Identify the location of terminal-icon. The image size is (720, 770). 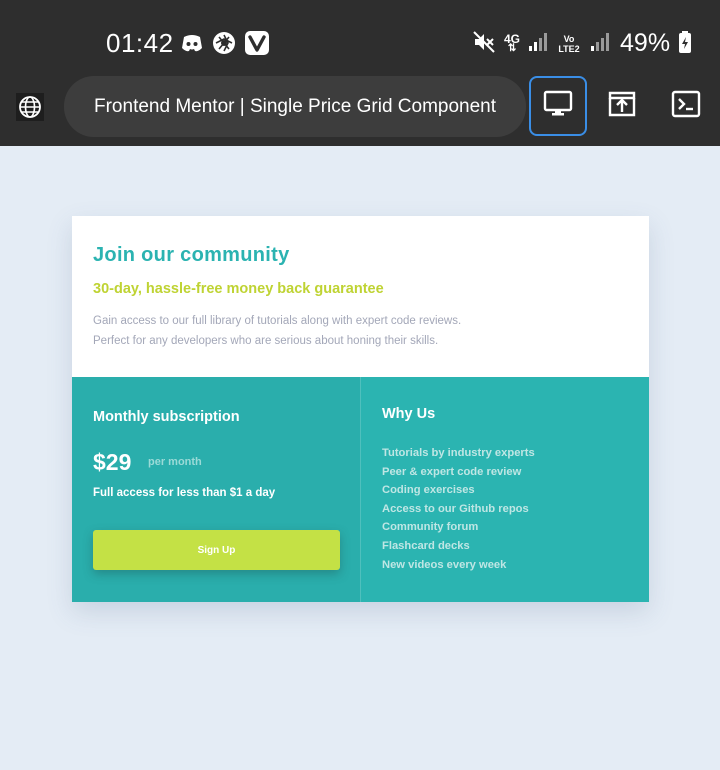
(686, 106).